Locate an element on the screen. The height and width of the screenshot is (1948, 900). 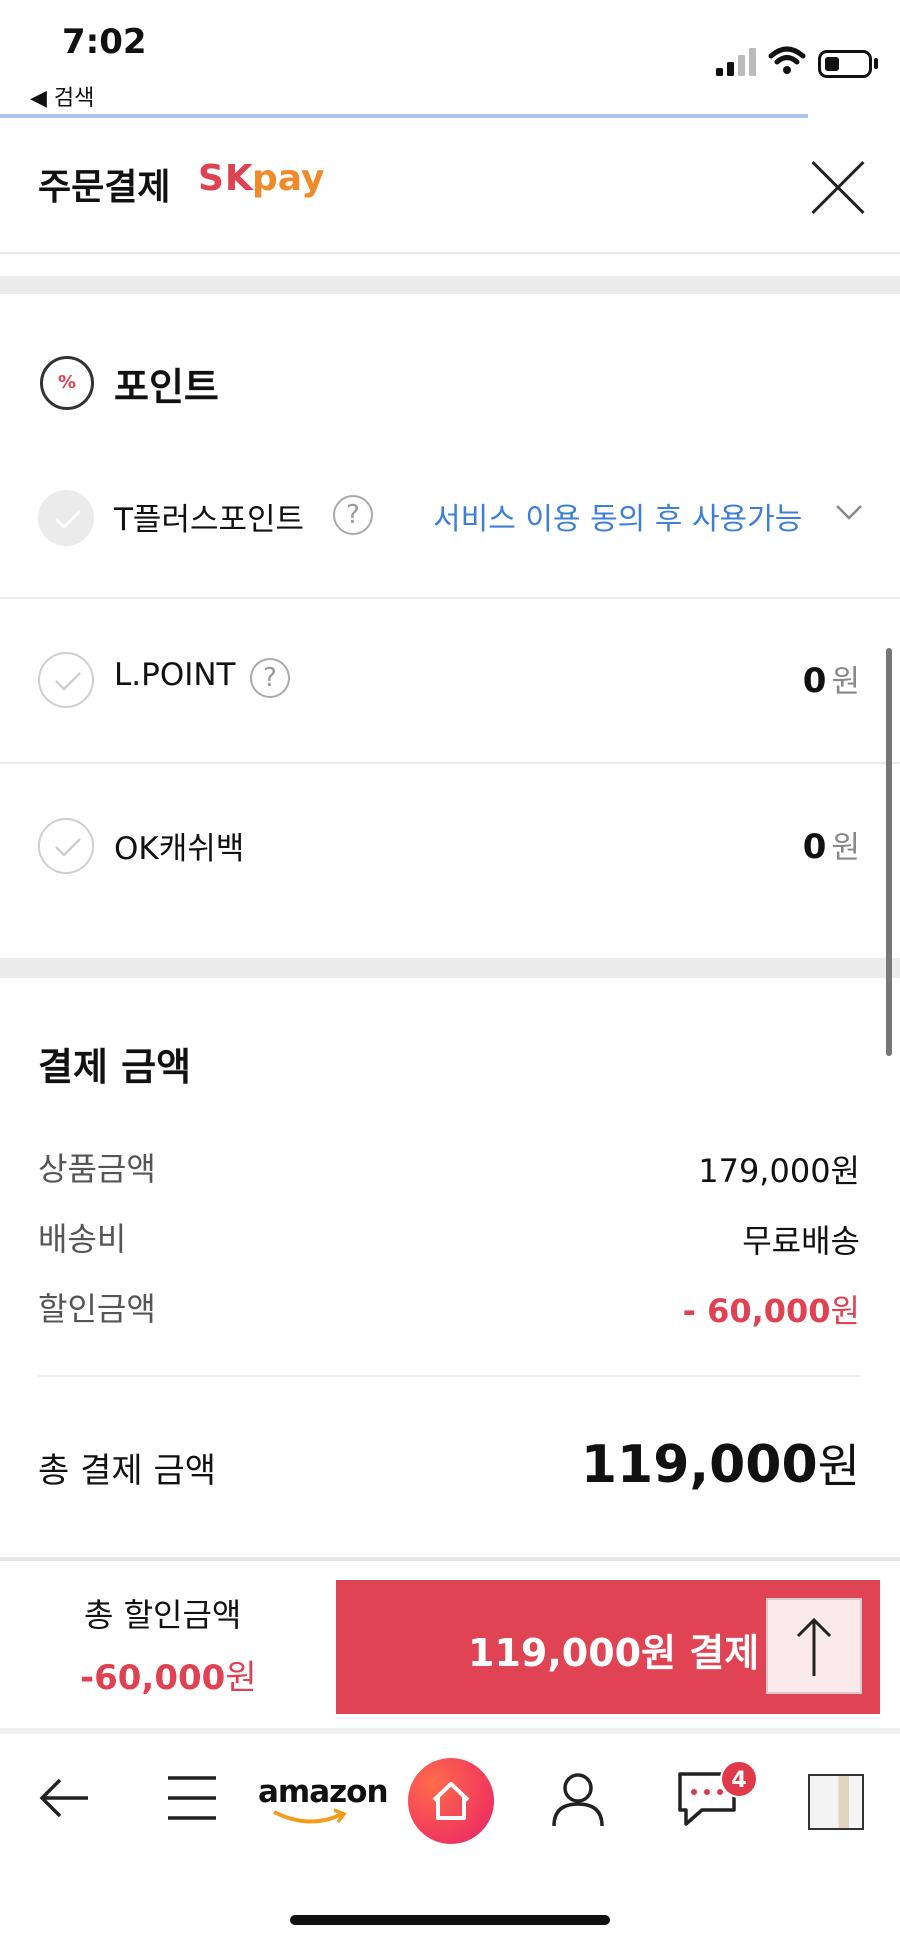
browser-toolbar-divider is located at coordinates (450, 1731).